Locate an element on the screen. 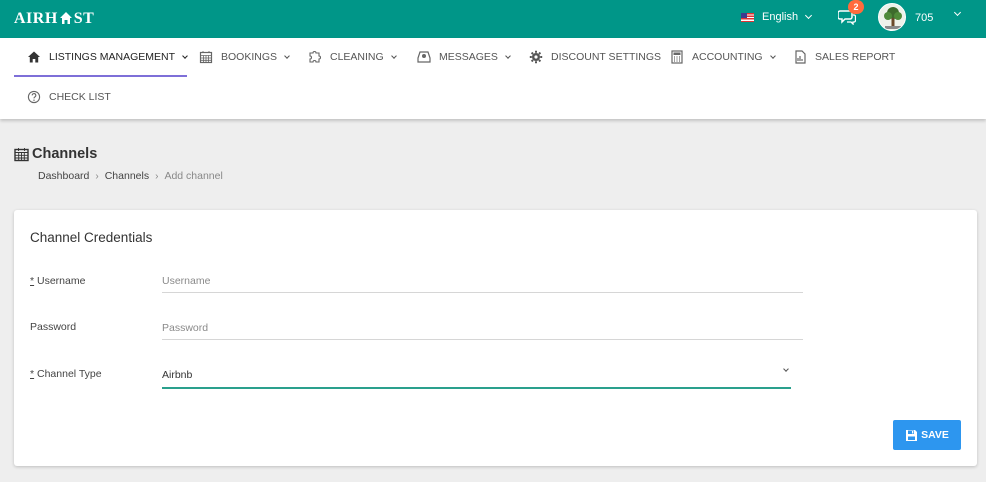 Image resolution: width=986 pixels, height=482 pixels. nav-label: Messages is located at coordinates (468, 57).